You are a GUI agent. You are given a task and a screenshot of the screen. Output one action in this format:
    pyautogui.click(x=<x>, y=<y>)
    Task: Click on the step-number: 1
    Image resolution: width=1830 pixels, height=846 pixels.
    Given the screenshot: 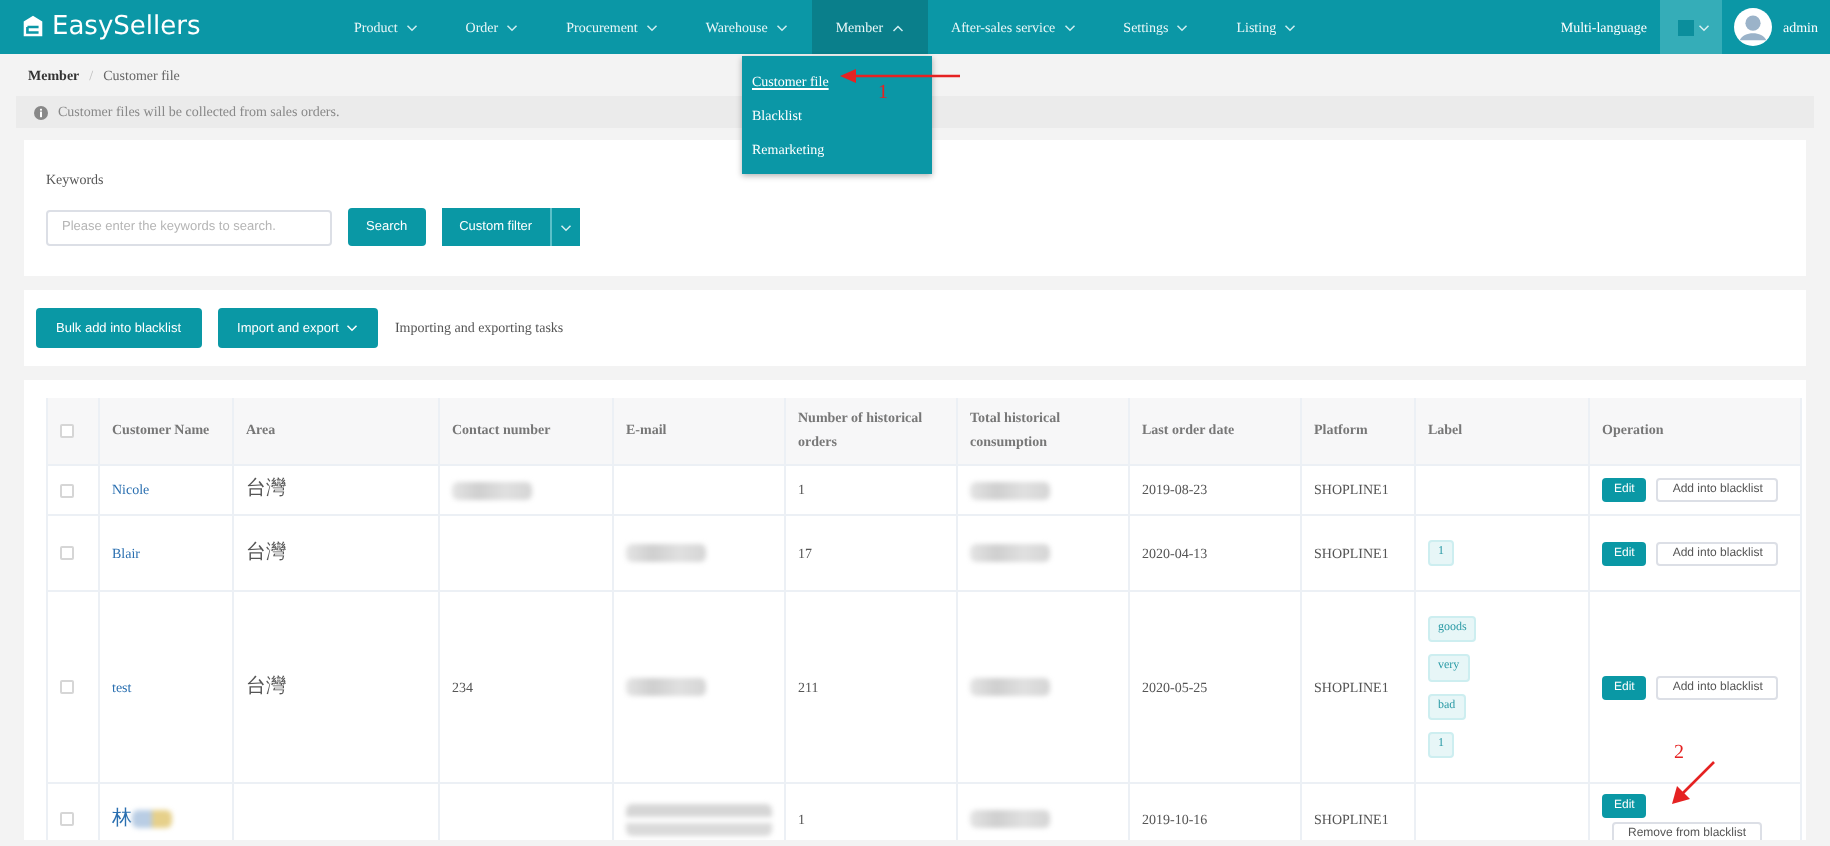 What is the action you would take?
    pyautogui.click(x=883, y=93)
    